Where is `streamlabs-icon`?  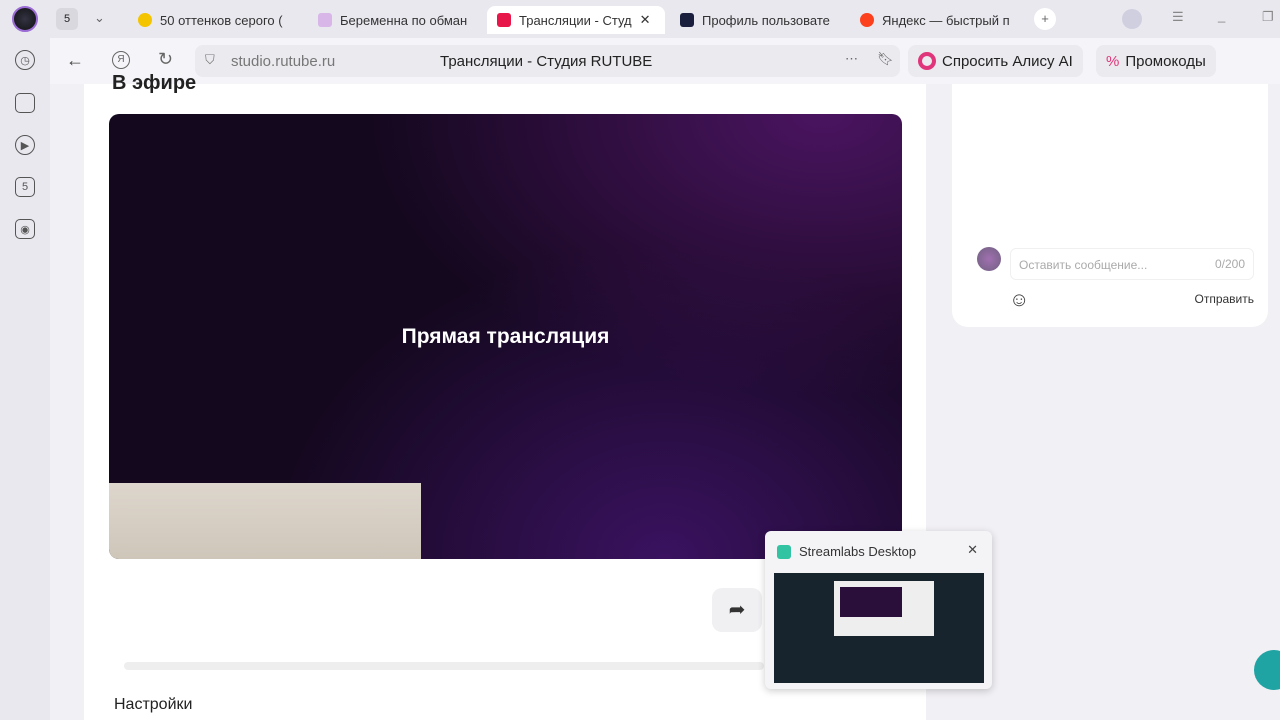
streamlabs-icon is located at coordinates (784, 552).